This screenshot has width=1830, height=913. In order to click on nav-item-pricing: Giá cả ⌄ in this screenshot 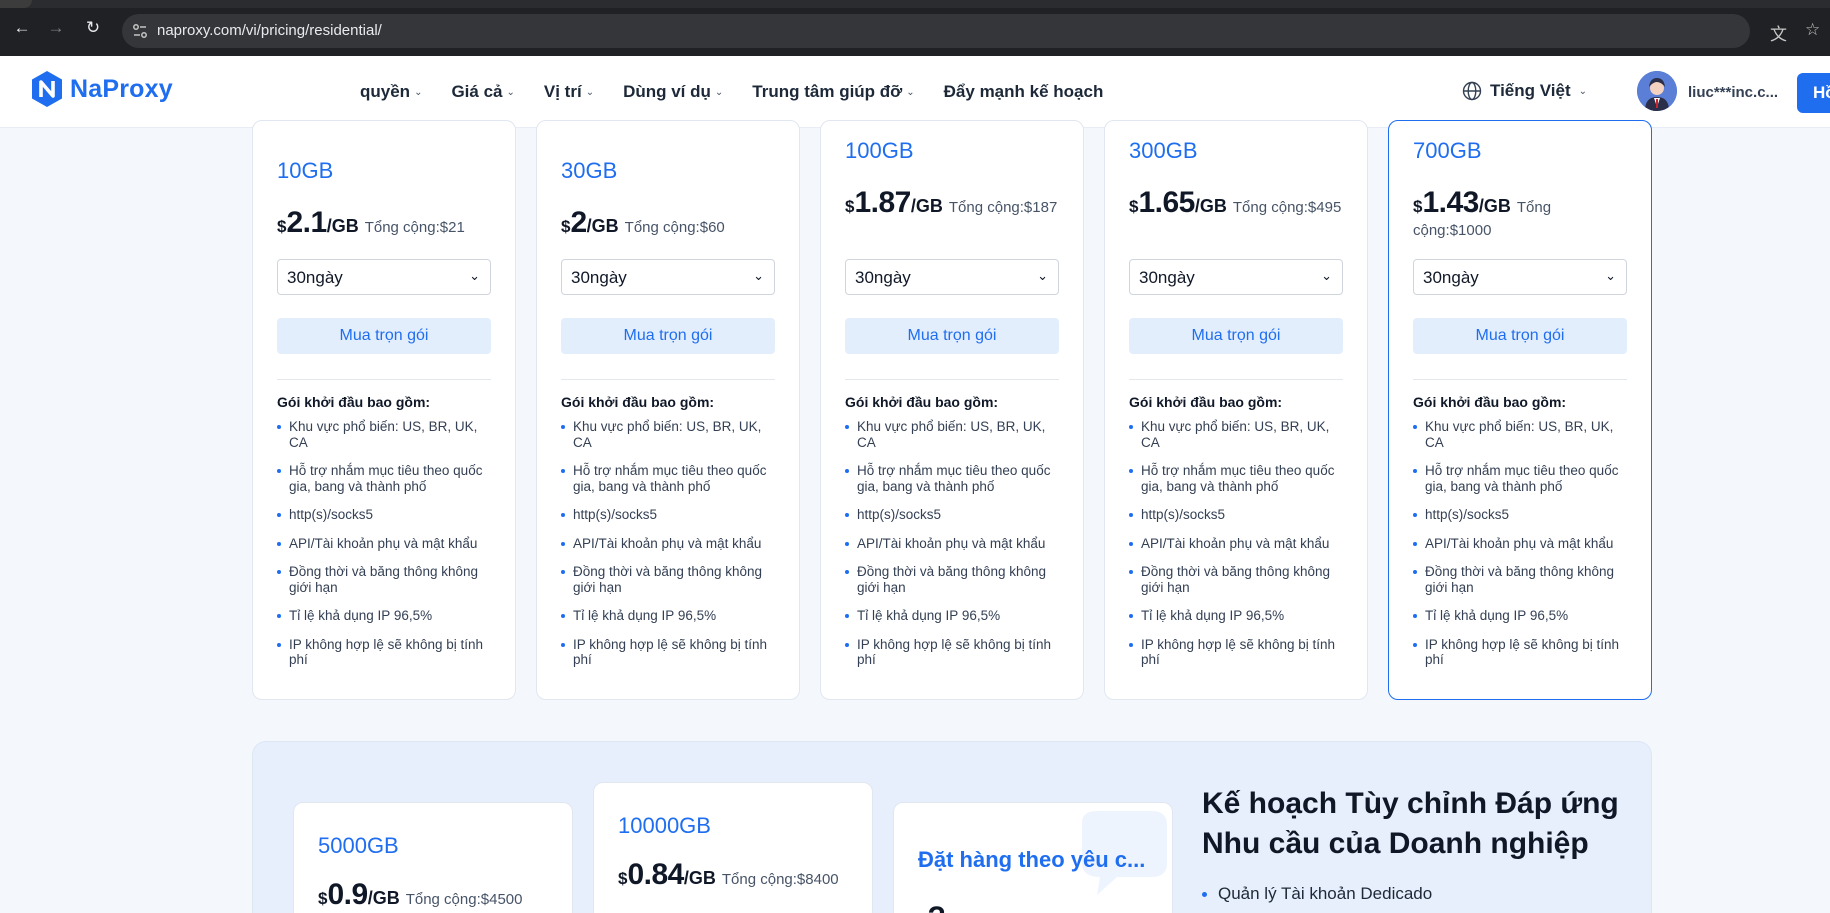, I will do `click(482, 92)`.